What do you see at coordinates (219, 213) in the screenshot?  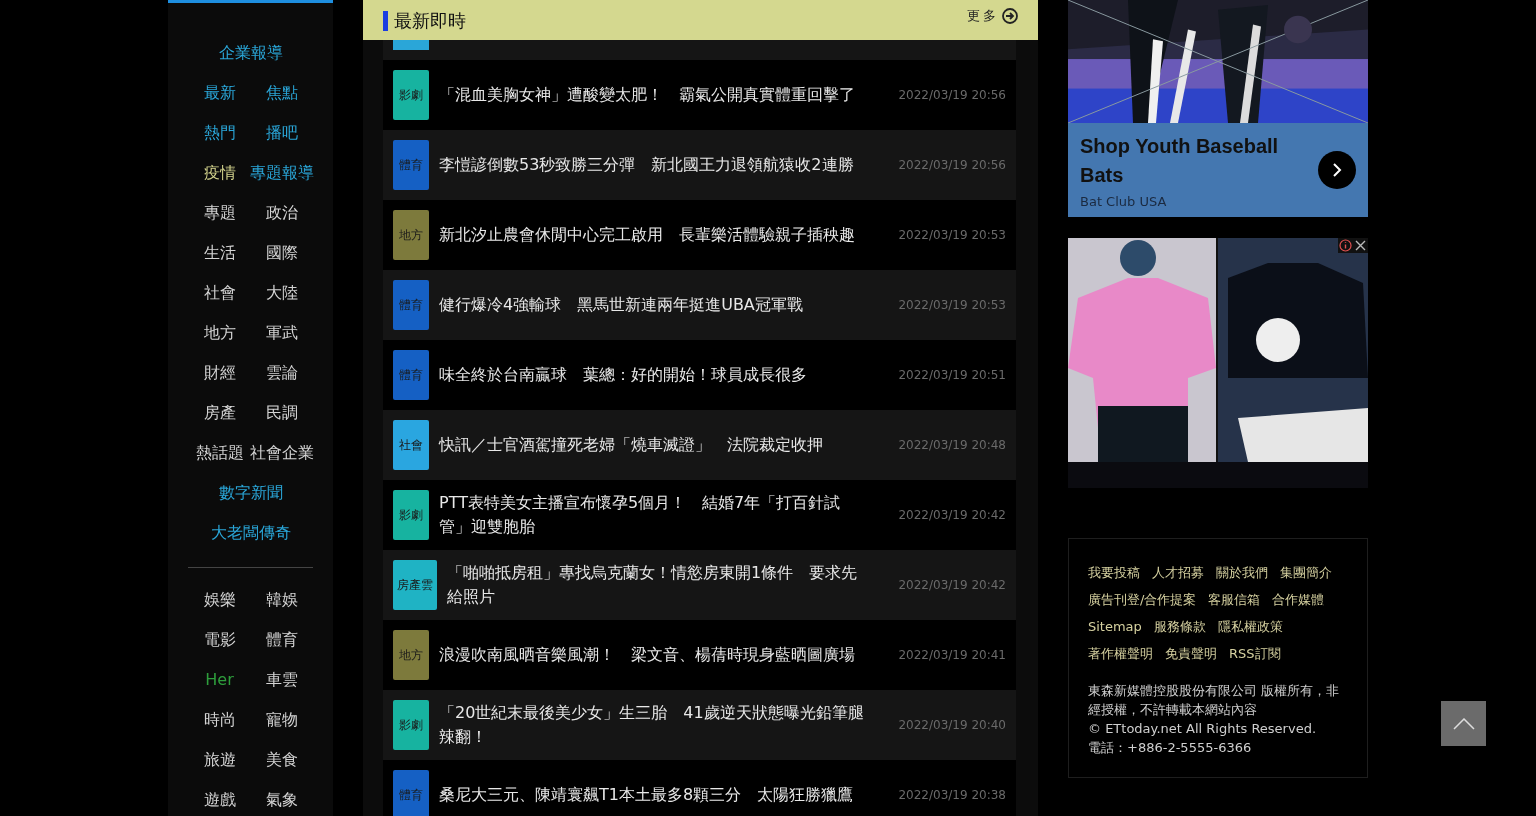 I see `category-link: 專題` at bounding box center [219, 213].